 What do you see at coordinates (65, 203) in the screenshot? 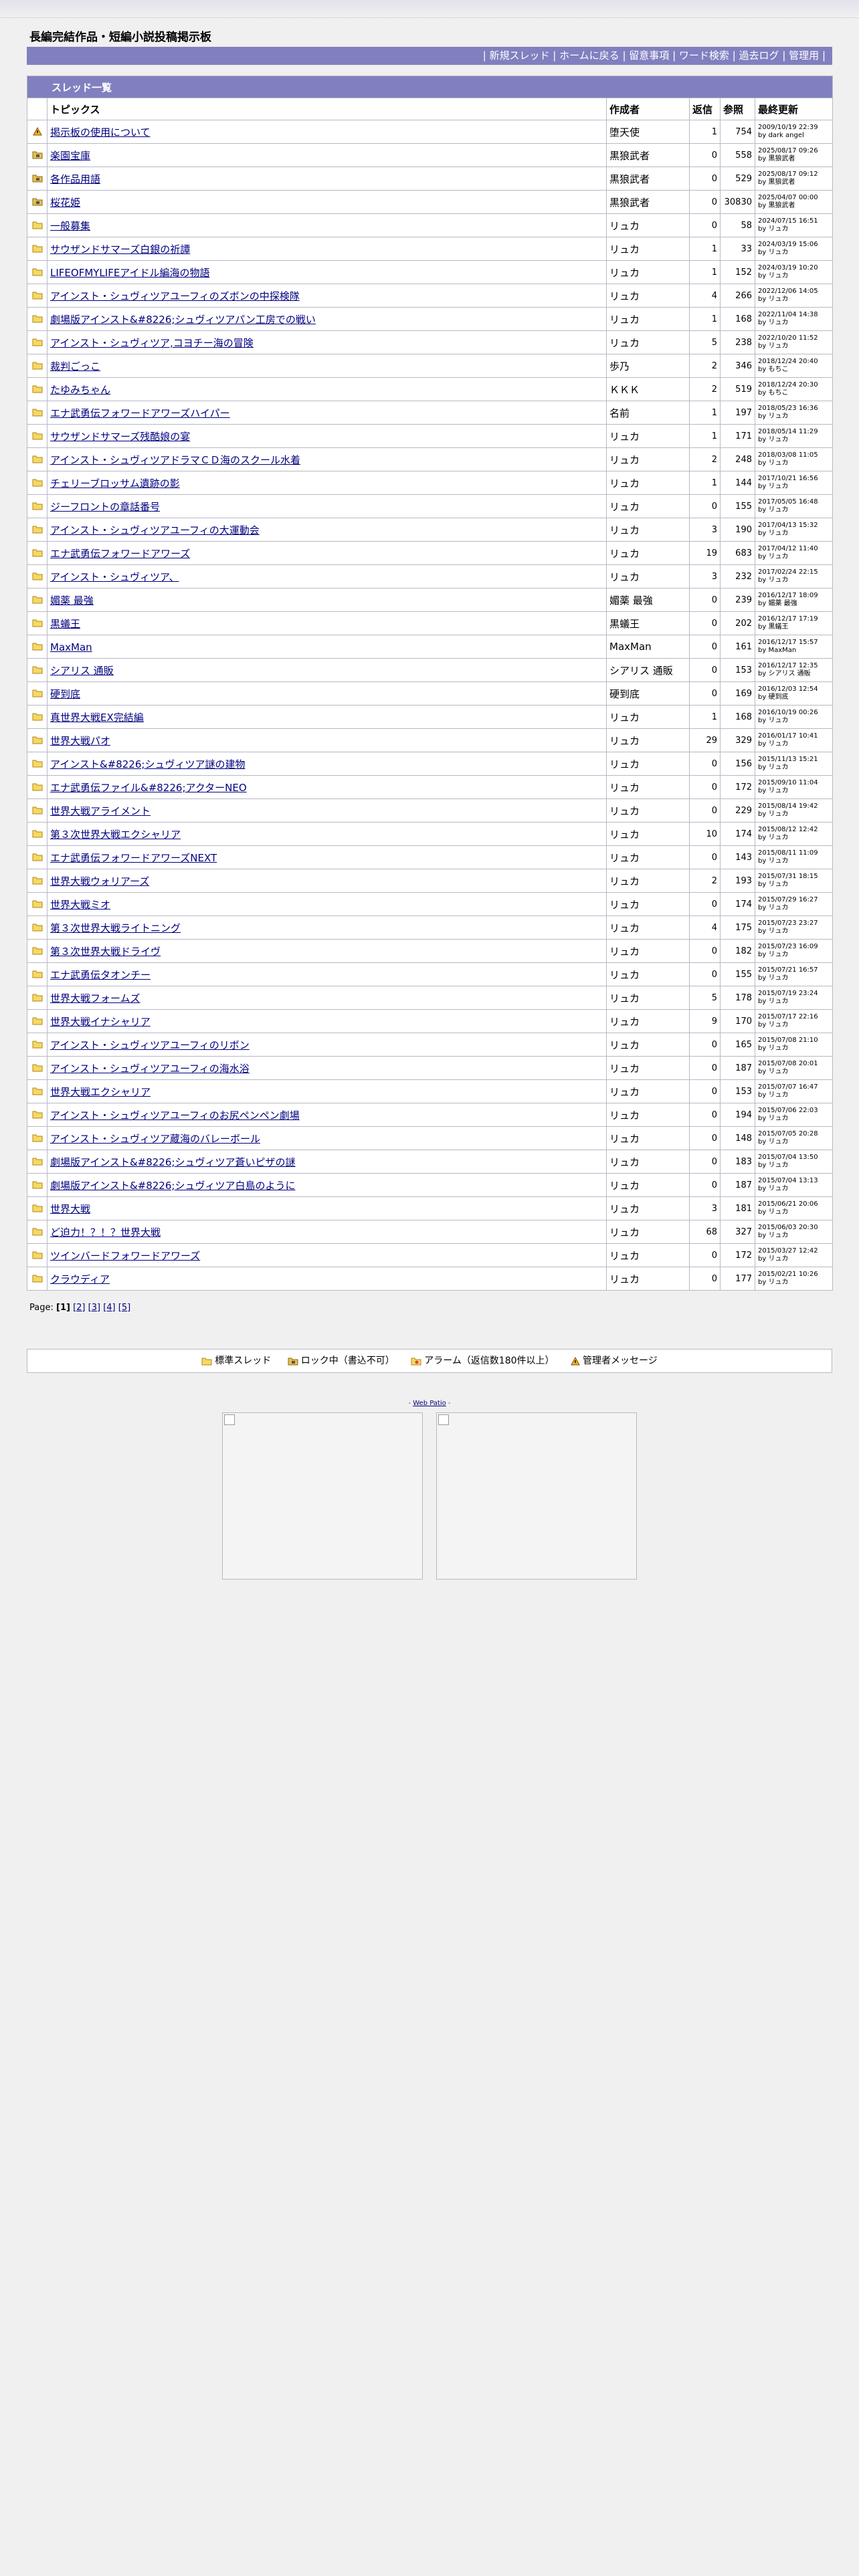
I see `topic-link: 桜花姫` at bounding box center [65, 203].